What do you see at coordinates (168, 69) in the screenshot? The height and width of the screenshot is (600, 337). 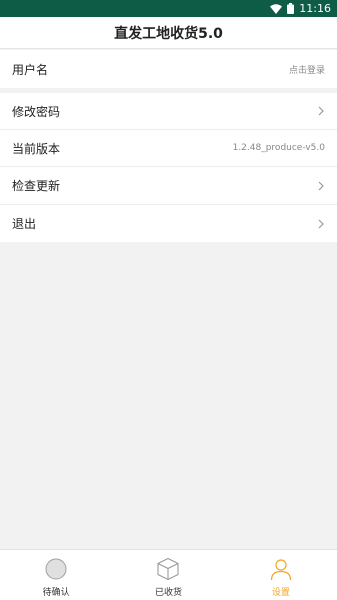 I see `user-row: 用户名 点击登录` at bounding box center [168, 69].